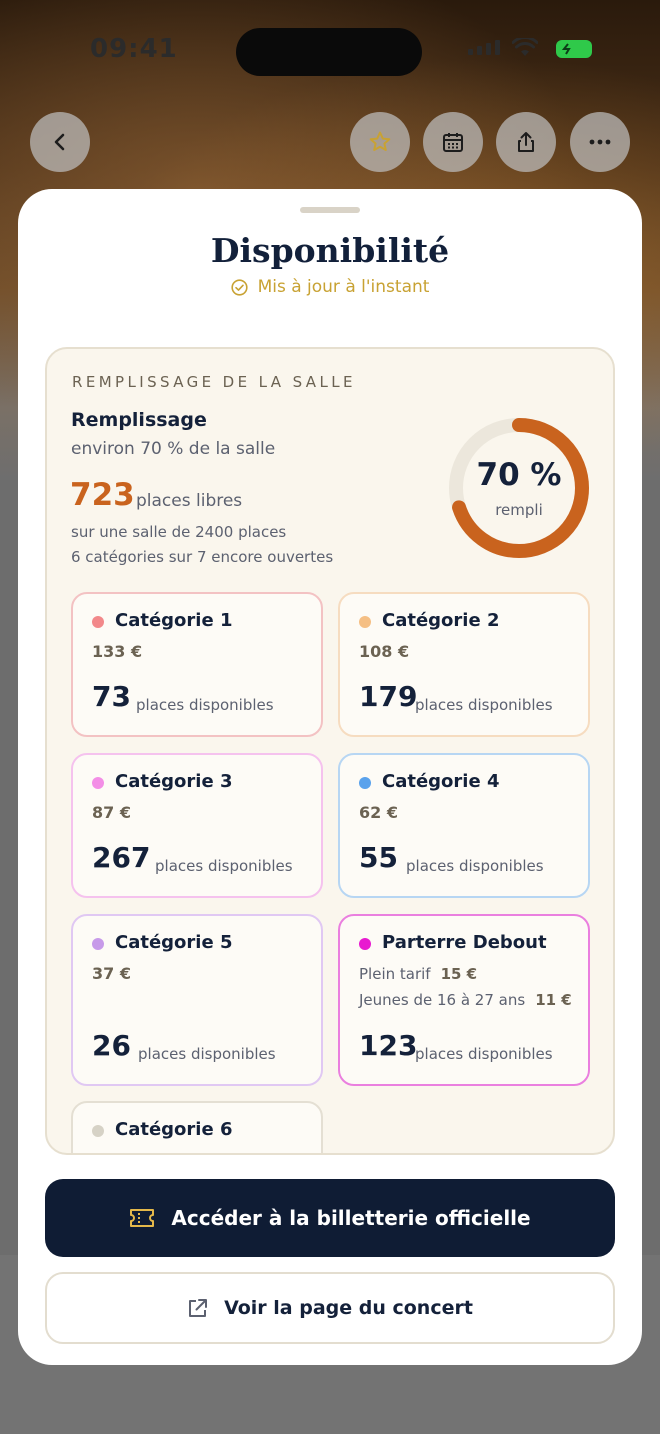 The width and height of the screenshot is (660, 1434). Describe the element at coordinates (111, 1045) in the screenshot. I see `category-count: 26` at that location.